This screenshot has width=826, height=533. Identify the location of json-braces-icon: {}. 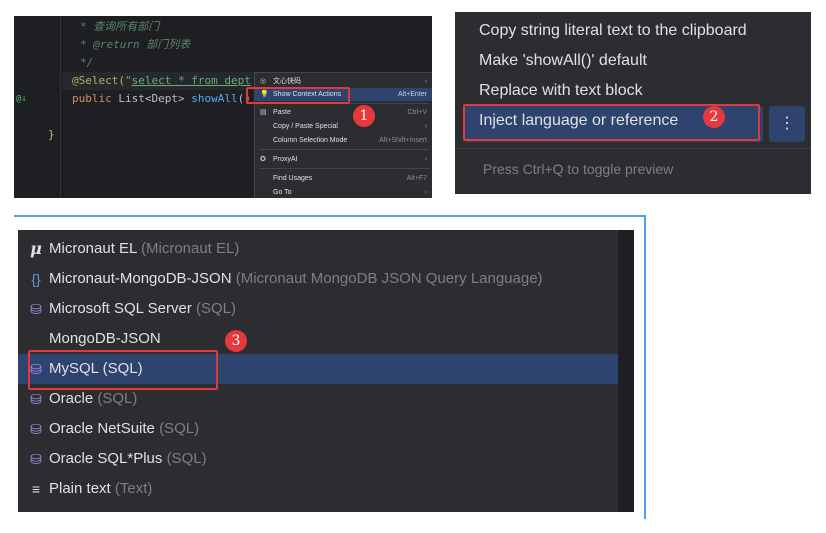
(36, 279).